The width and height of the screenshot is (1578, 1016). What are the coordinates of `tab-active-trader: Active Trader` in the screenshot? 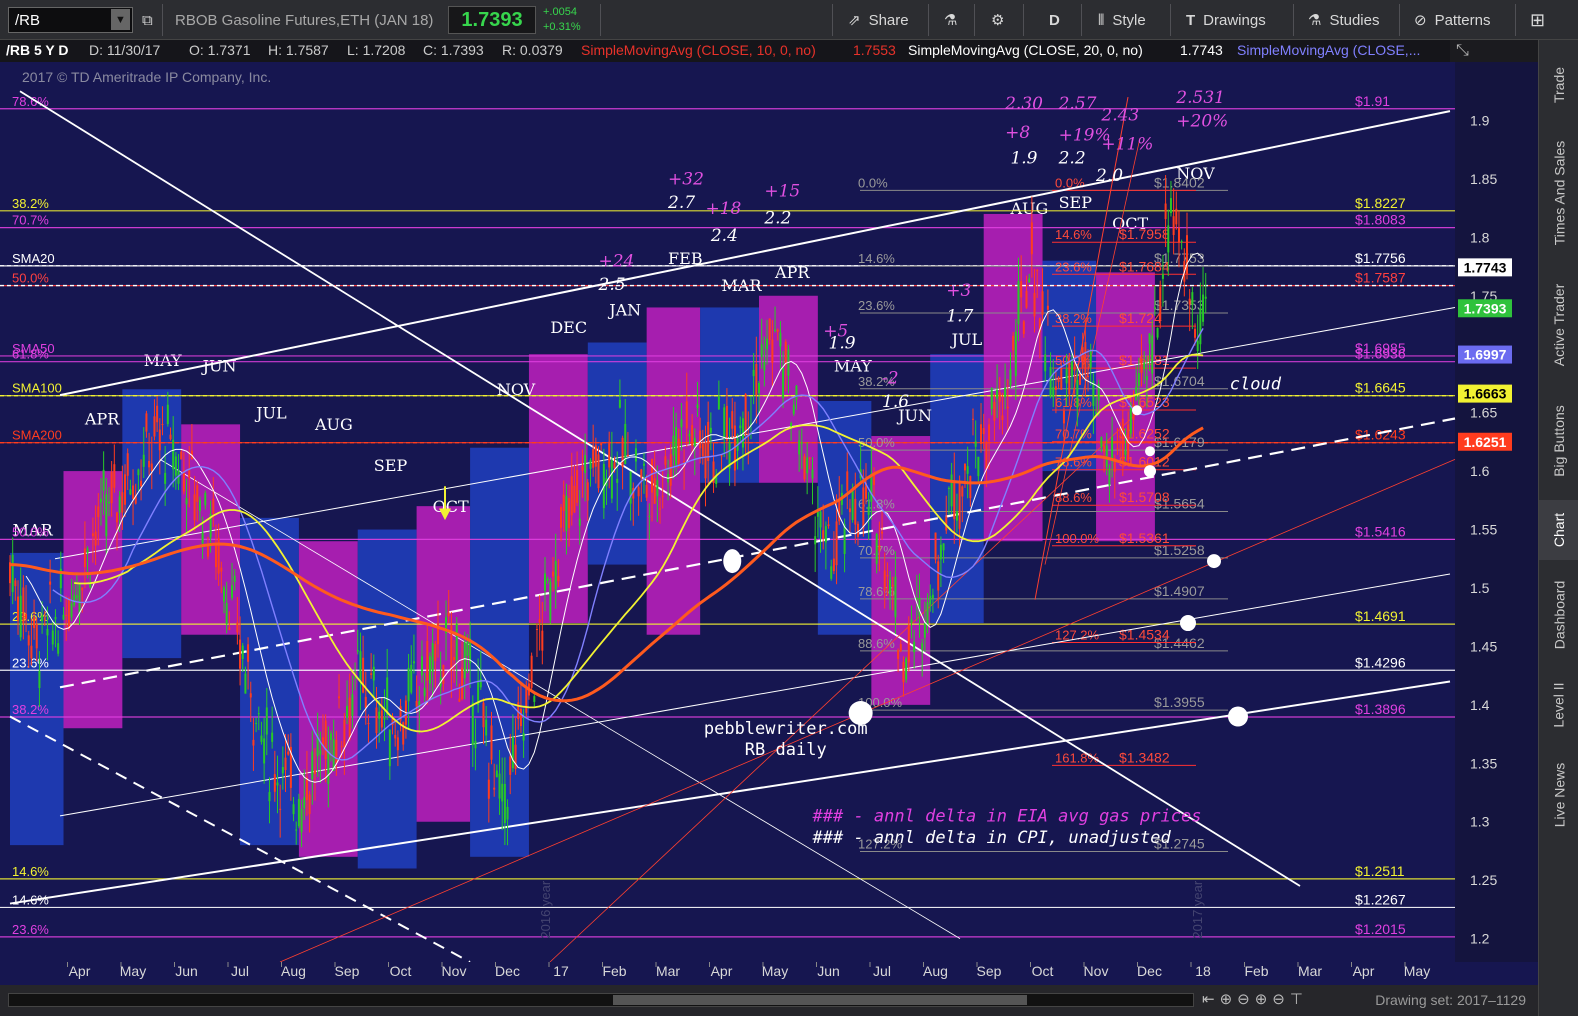 It's located at (1558, 325).